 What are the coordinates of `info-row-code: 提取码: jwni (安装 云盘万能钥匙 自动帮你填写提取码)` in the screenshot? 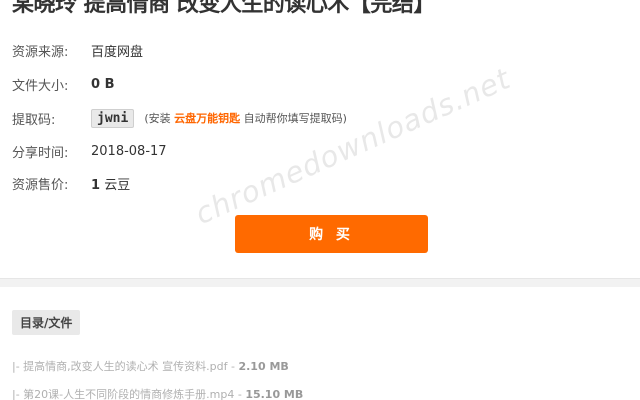 It's located at (179, 118).